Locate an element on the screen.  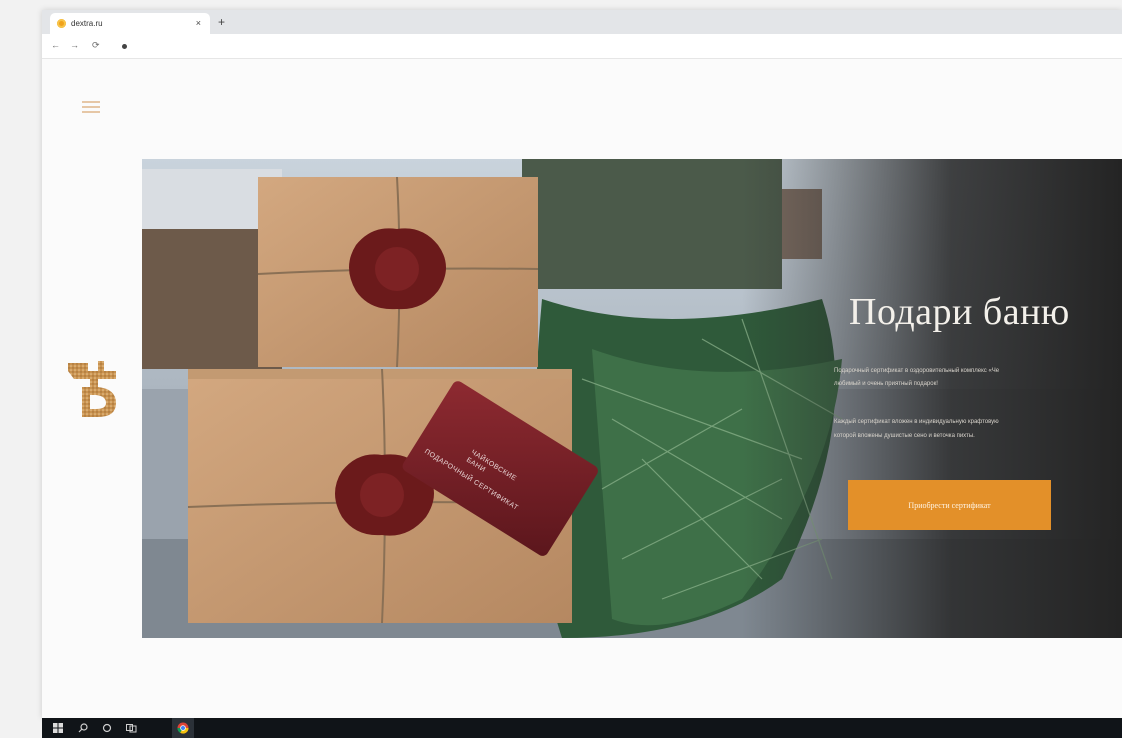
reload-icon: ⟳ is located at coordinates (96, 45).